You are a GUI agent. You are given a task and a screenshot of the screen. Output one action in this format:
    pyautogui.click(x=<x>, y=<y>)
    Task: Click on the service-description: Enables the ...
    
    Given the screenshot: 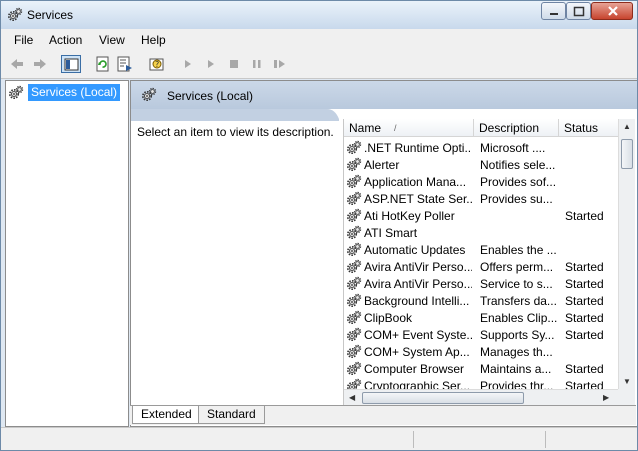 What is the action you would take?
    pyautogui.click(x=518, y=250)
    